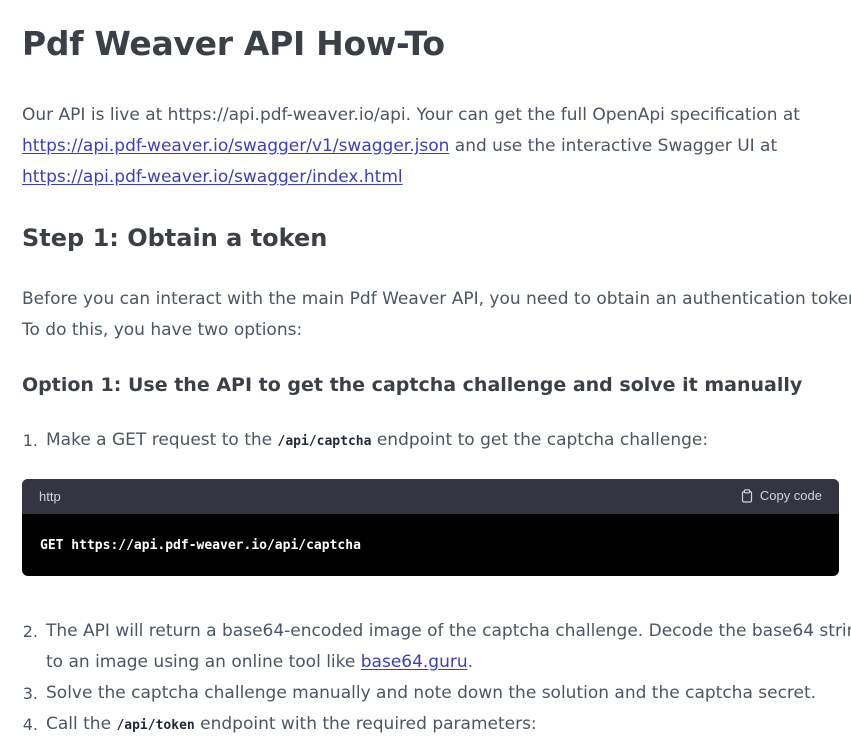 This screenshot has width=851, height=750. Describe the element at coordinates (790, 495) in the screenshot. I see `copy-code-label: Copy code` at that location.